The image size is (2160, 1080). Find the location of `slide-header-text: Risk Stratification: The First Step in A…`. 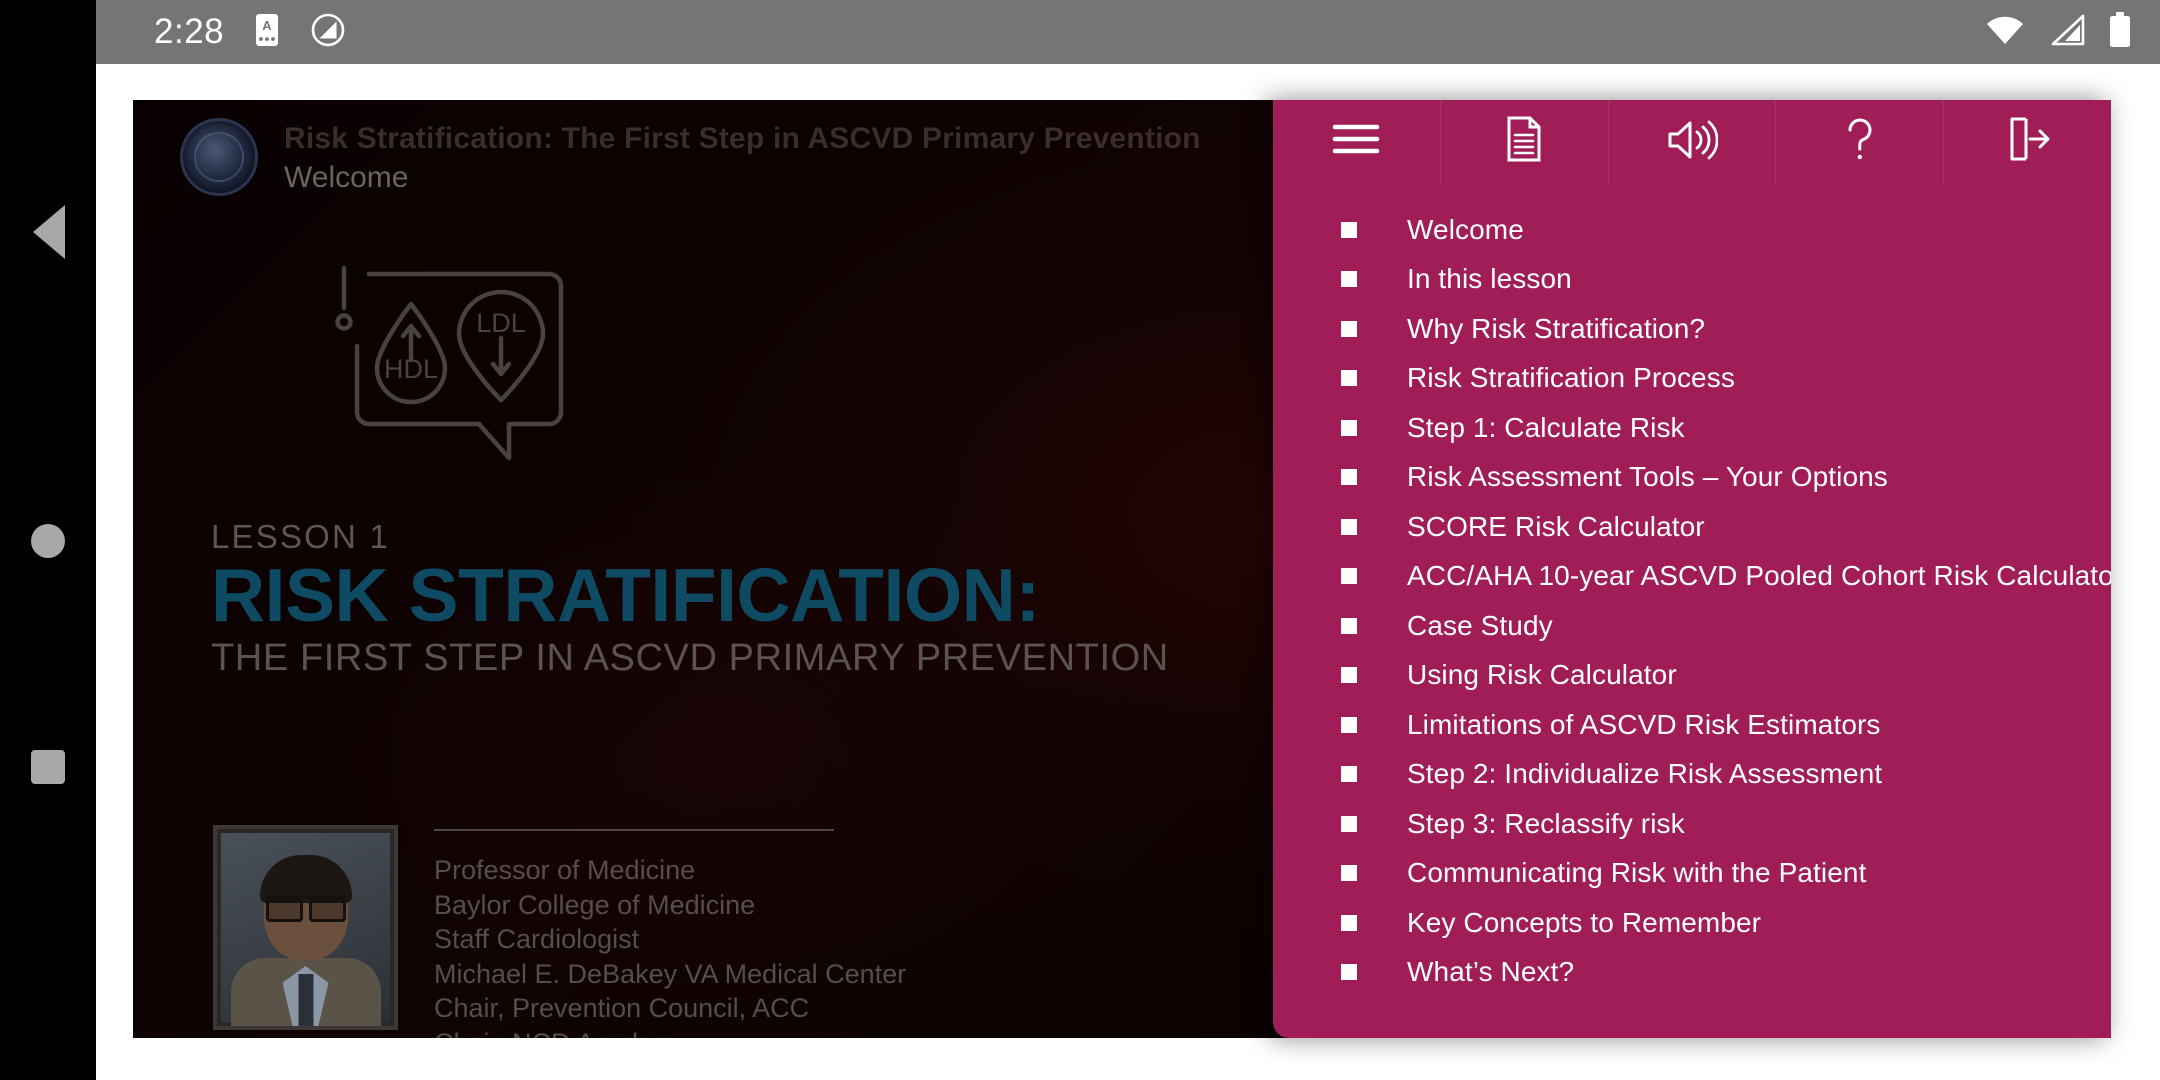

slide-header-text: Risk Stratification: The First Step in A… is located at coordinates (742, 156).